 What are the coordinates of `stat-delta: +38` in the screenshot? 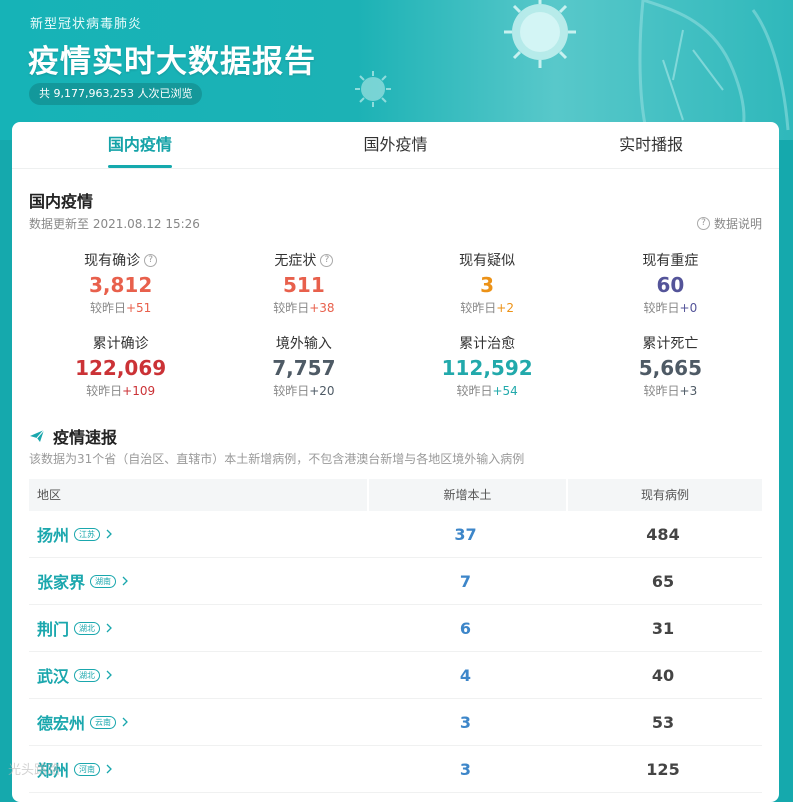 It's located at (322, 308).